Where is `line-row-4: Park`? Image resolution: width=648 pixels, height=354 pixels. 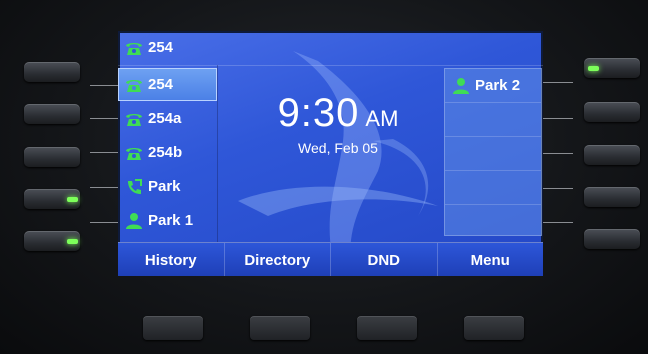
line-row-4: Park is located at coordinates (167, 186).